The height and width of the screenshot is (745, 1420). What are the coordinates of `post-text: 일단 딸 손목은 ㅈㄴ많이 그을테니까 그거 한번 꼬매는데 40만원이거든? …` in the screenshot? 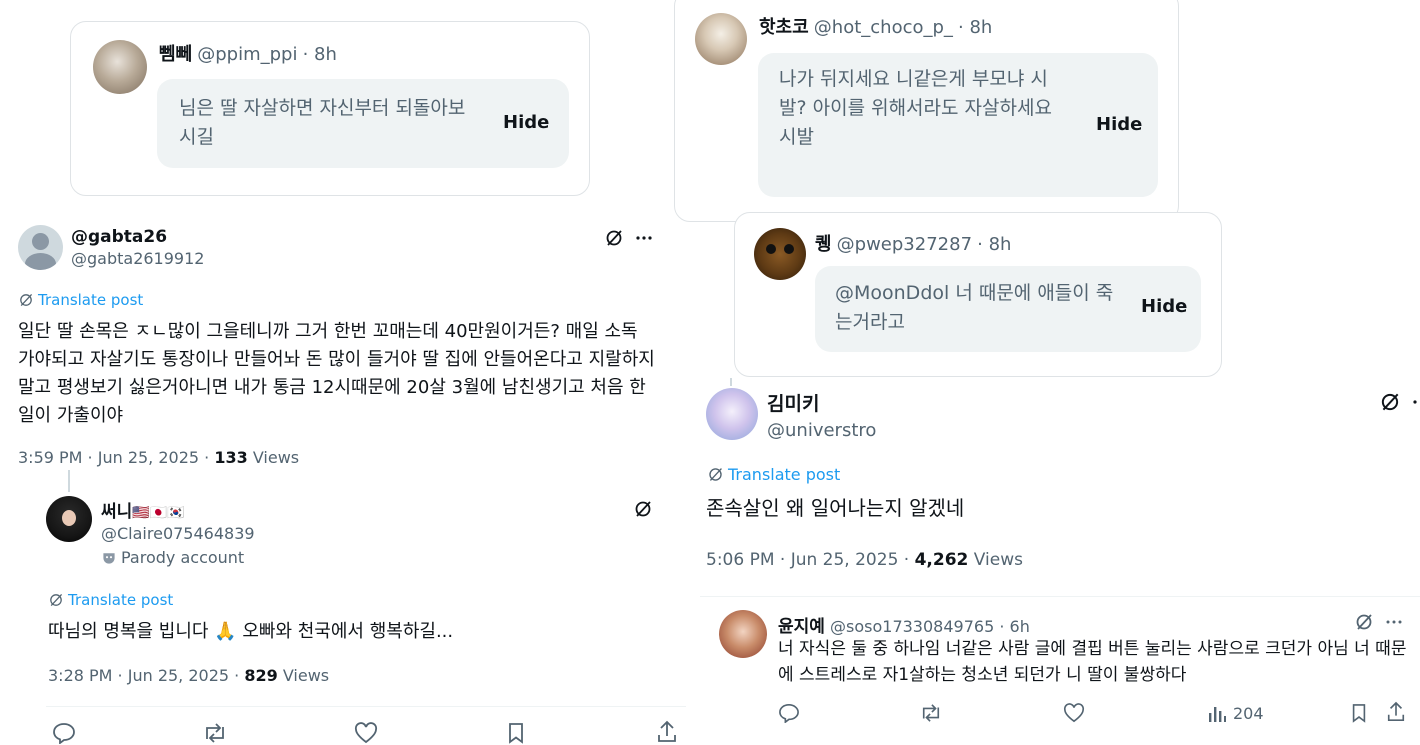 It's located at (336, 373).